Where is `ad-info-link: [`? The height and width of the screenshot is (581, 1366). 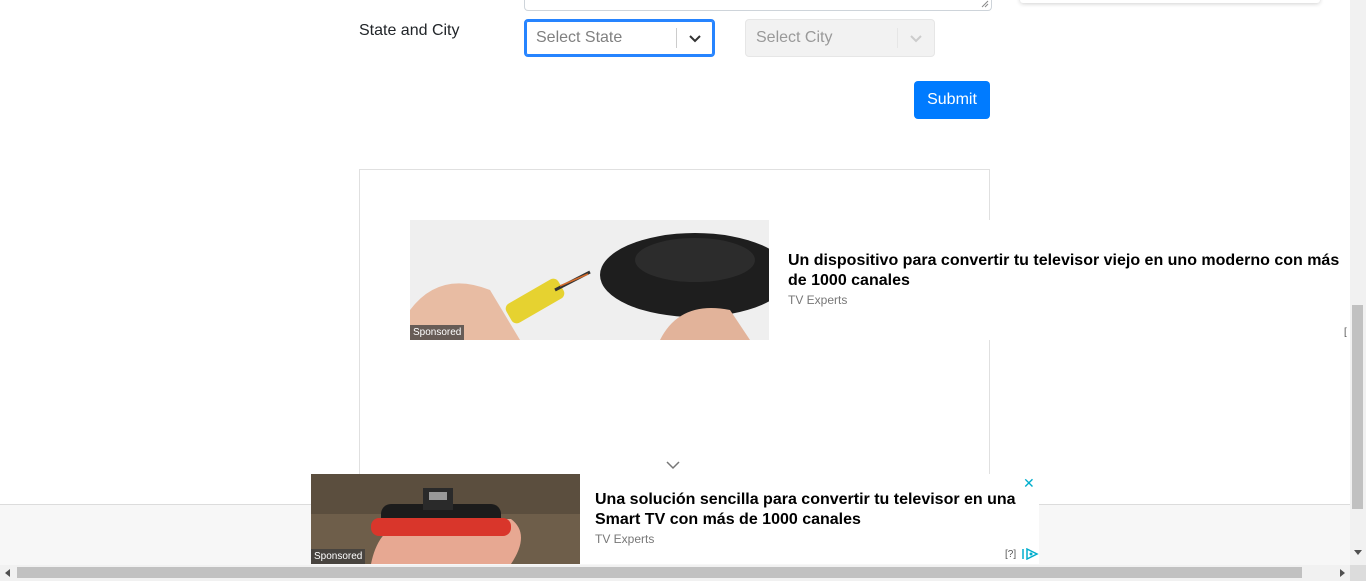
ad-info-link: [ is located at coordinates (1345, 332).